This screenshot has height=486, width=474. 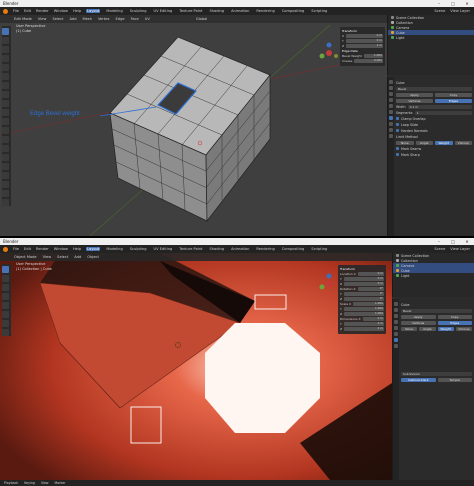 I want to click on limit-vgroup-button: VGroup, so click(x=463, y=142).